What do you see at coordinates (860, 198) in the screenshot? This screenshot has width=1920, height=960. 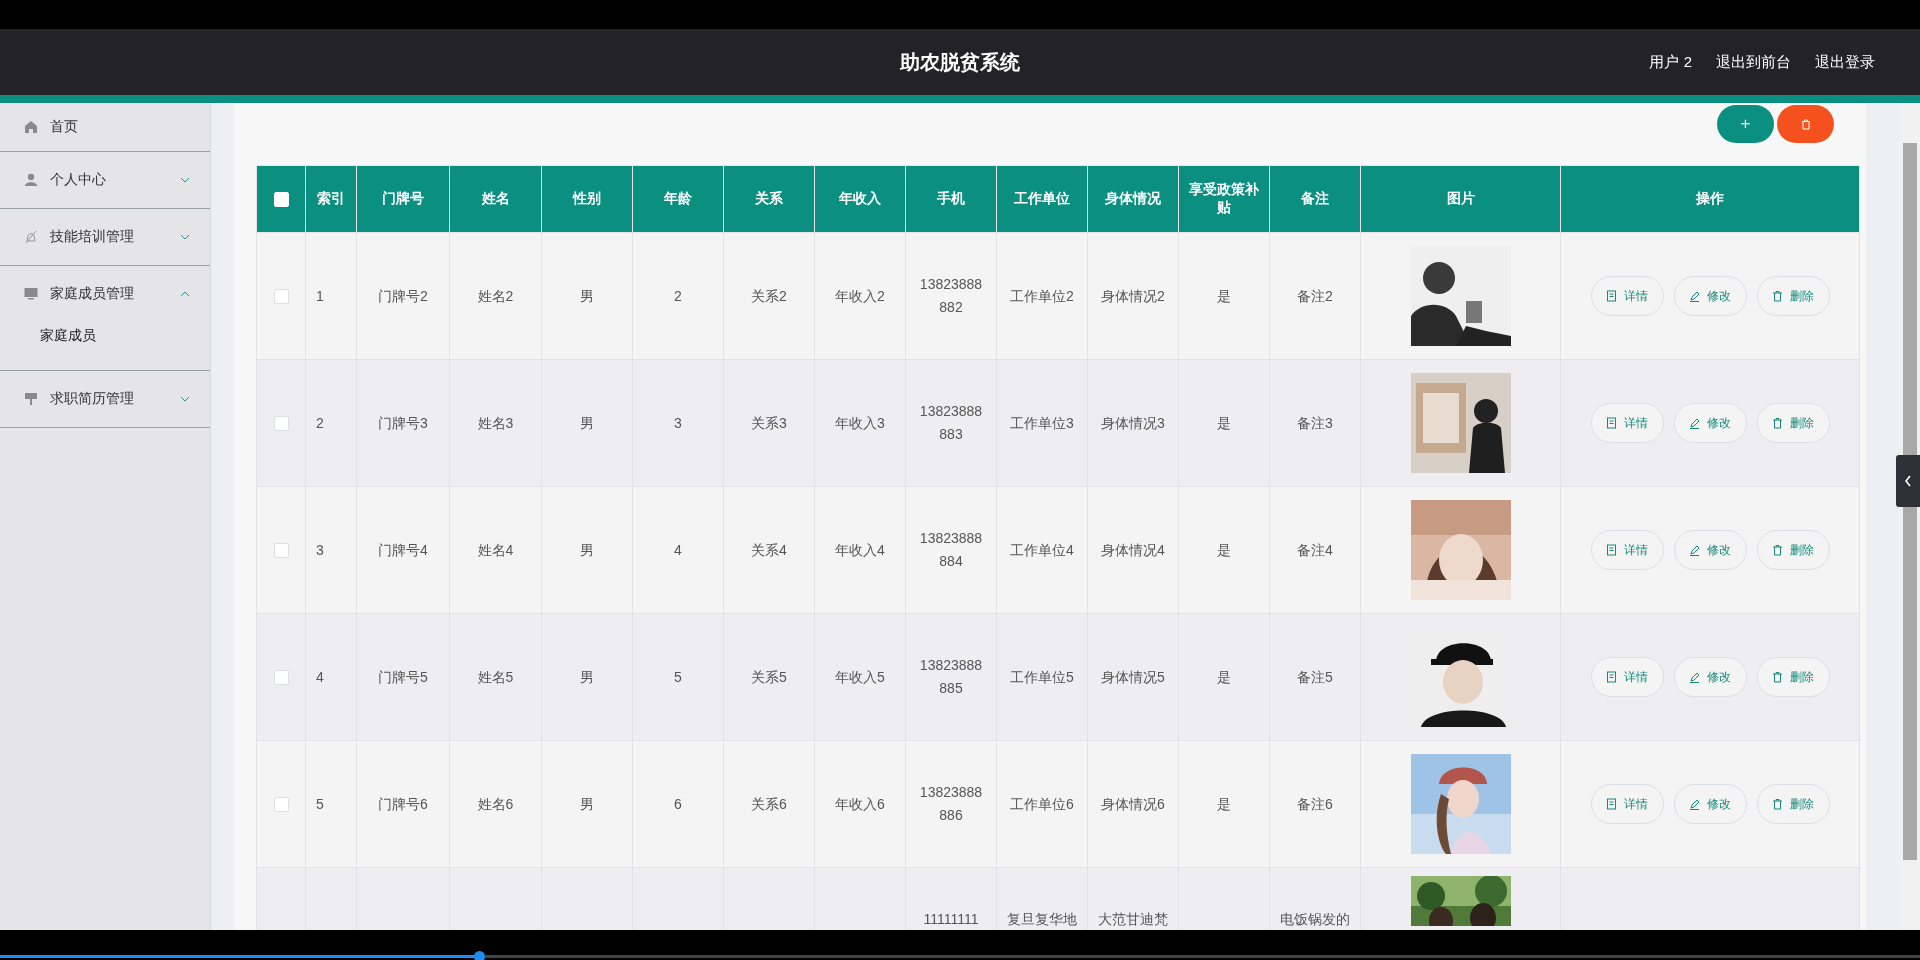 I see `column-header: 年收入` at bounding box center [860, 198].